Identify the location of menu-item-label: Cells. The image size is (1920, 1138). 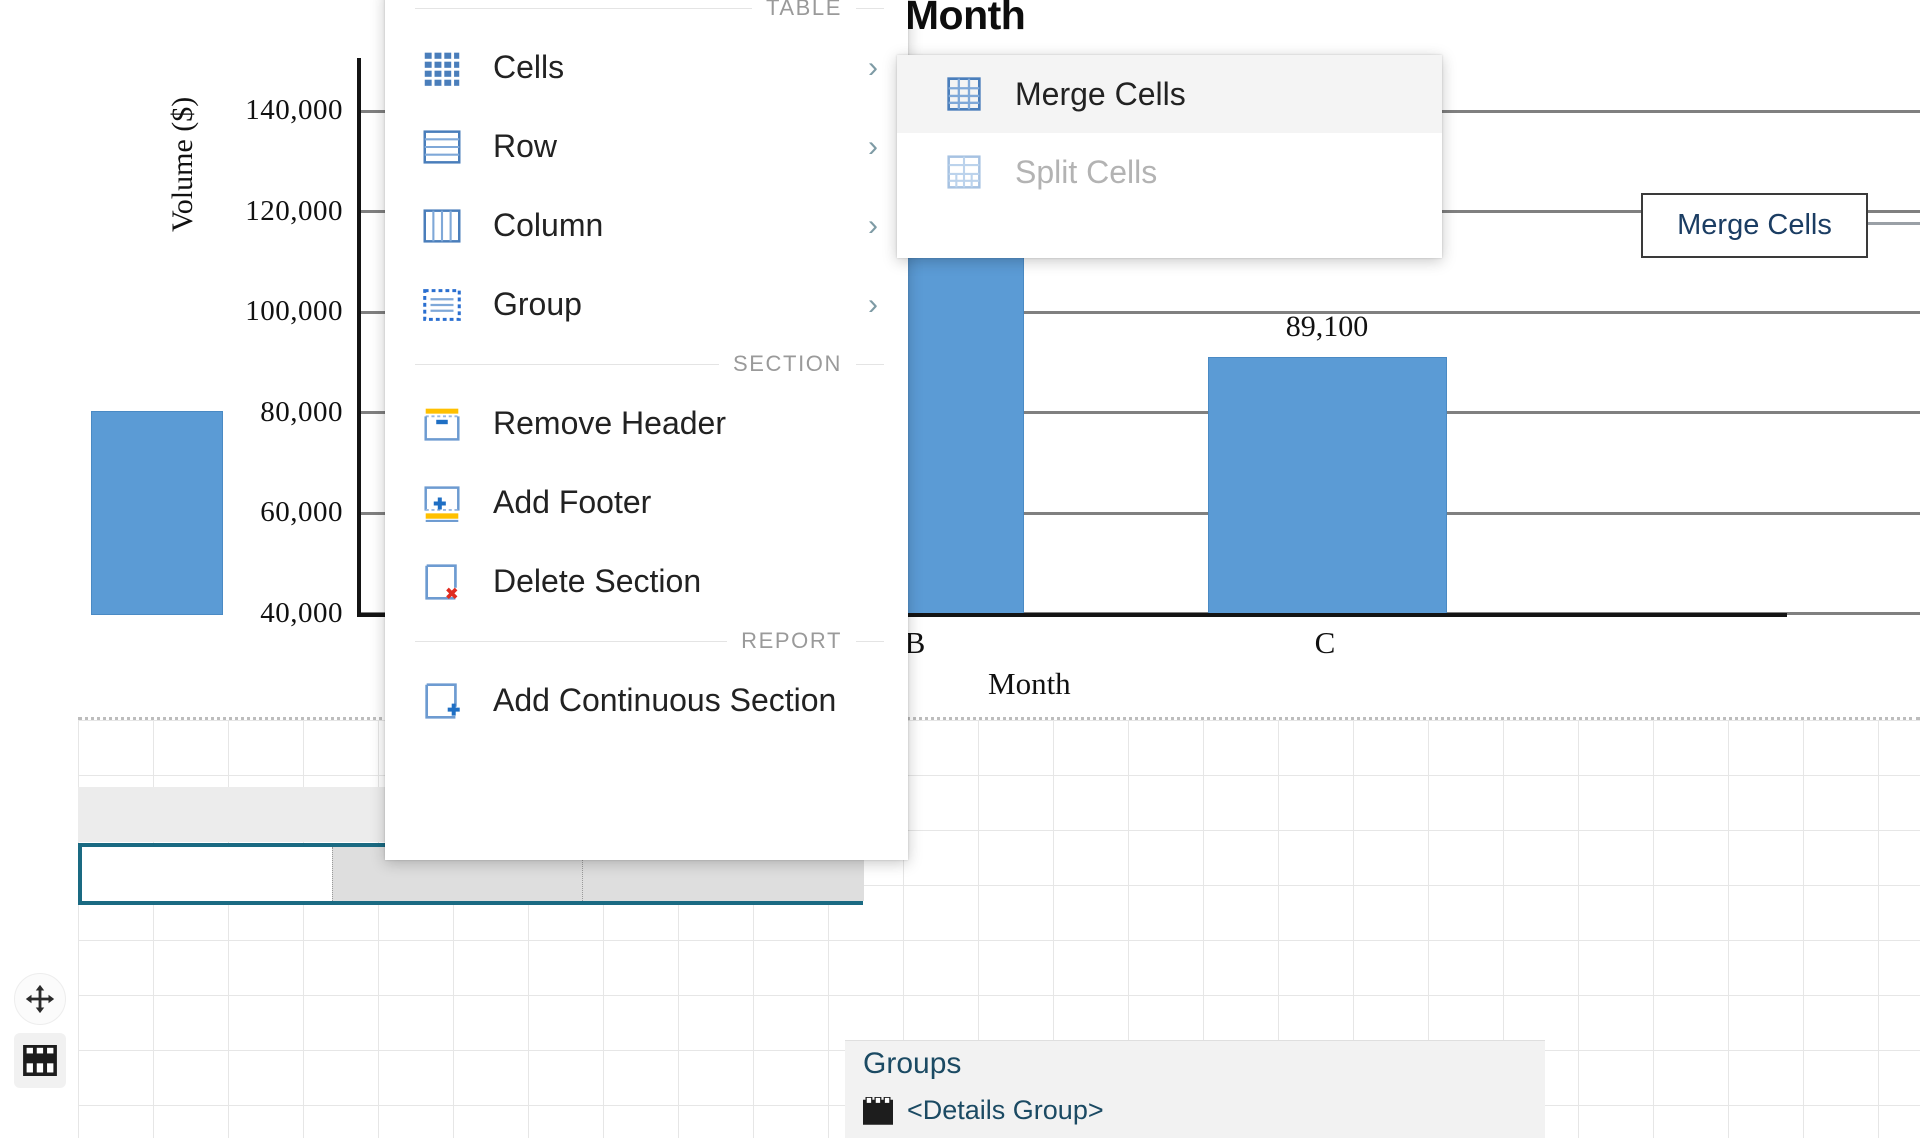
(529, 67).